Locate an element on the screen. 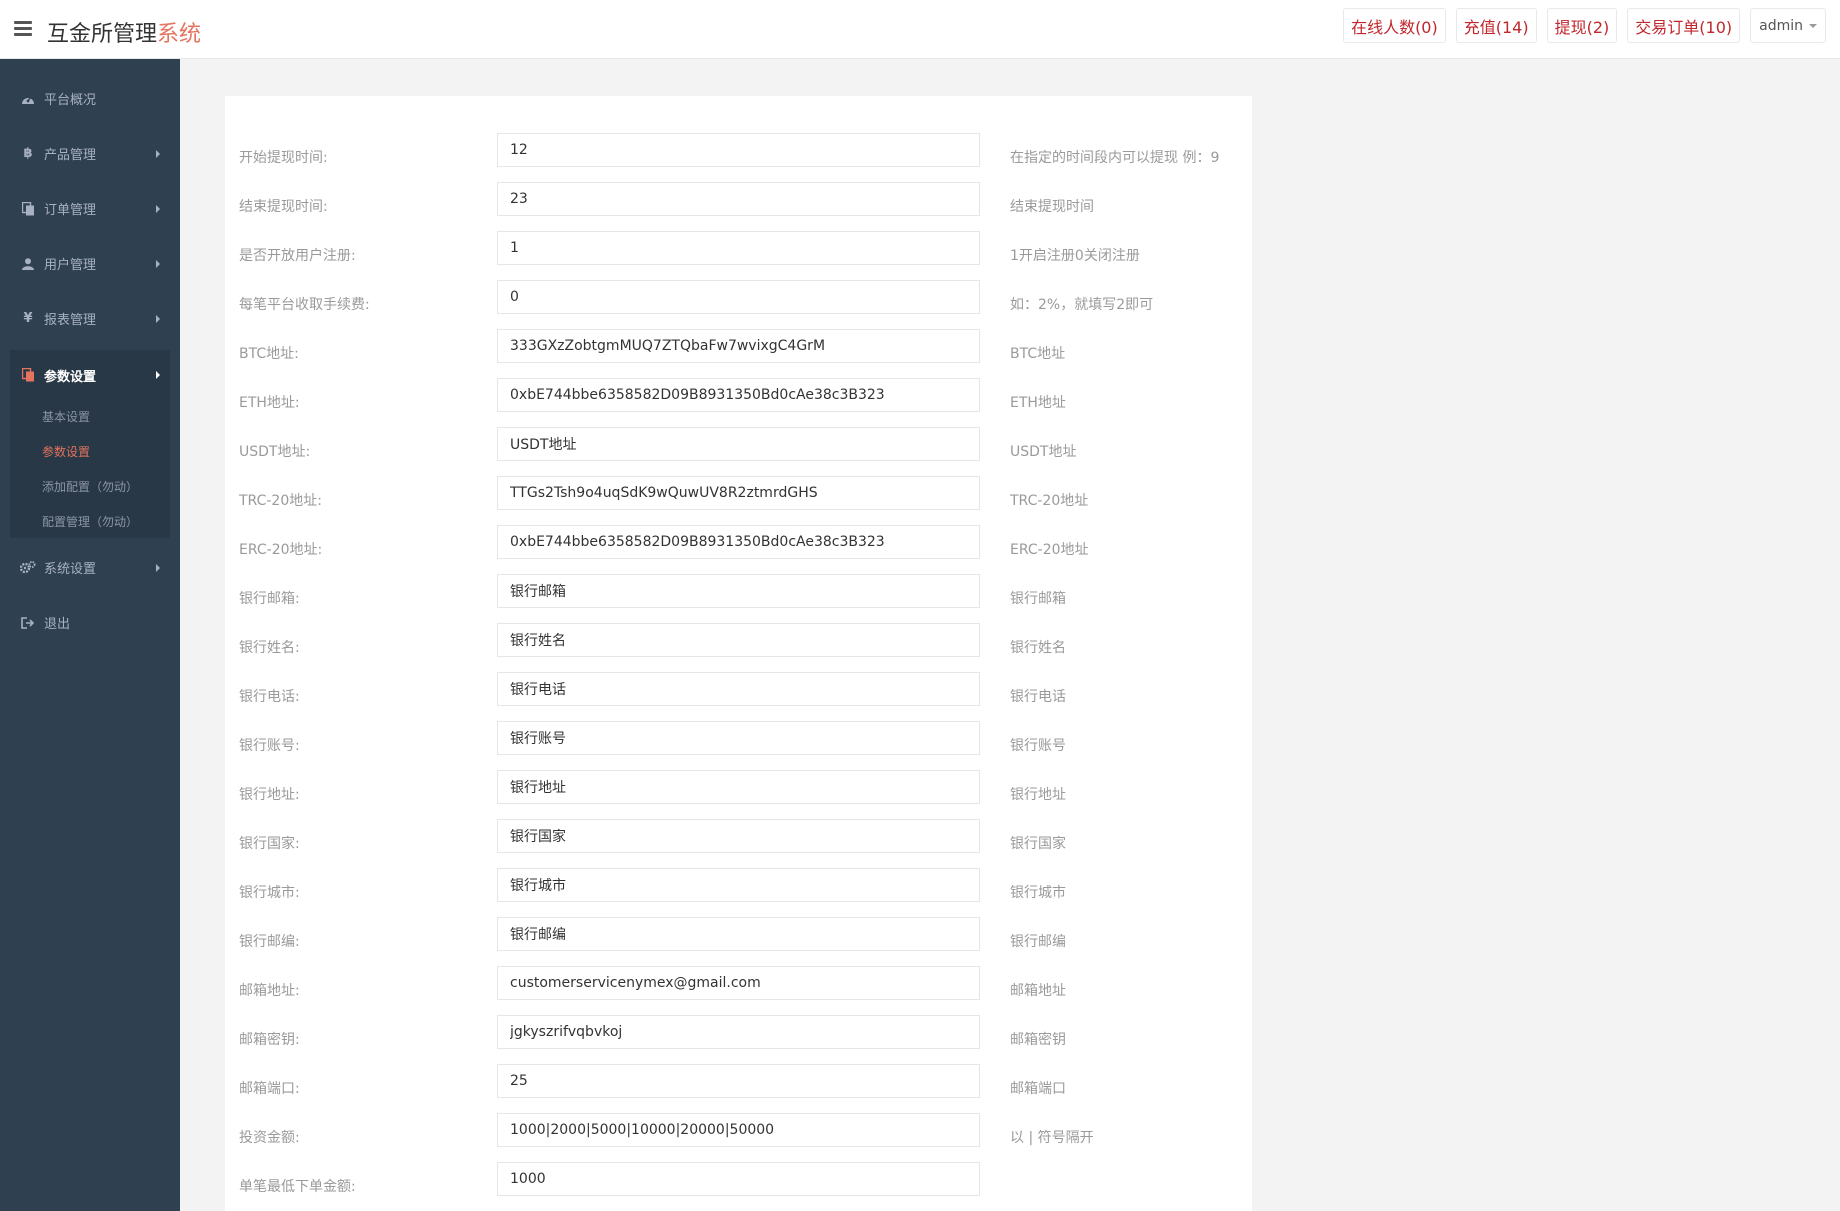 The height and width of the screenshot is (1211, 1840). sidebar-item-label: 用户管理 is located at coordinates (70, 265).